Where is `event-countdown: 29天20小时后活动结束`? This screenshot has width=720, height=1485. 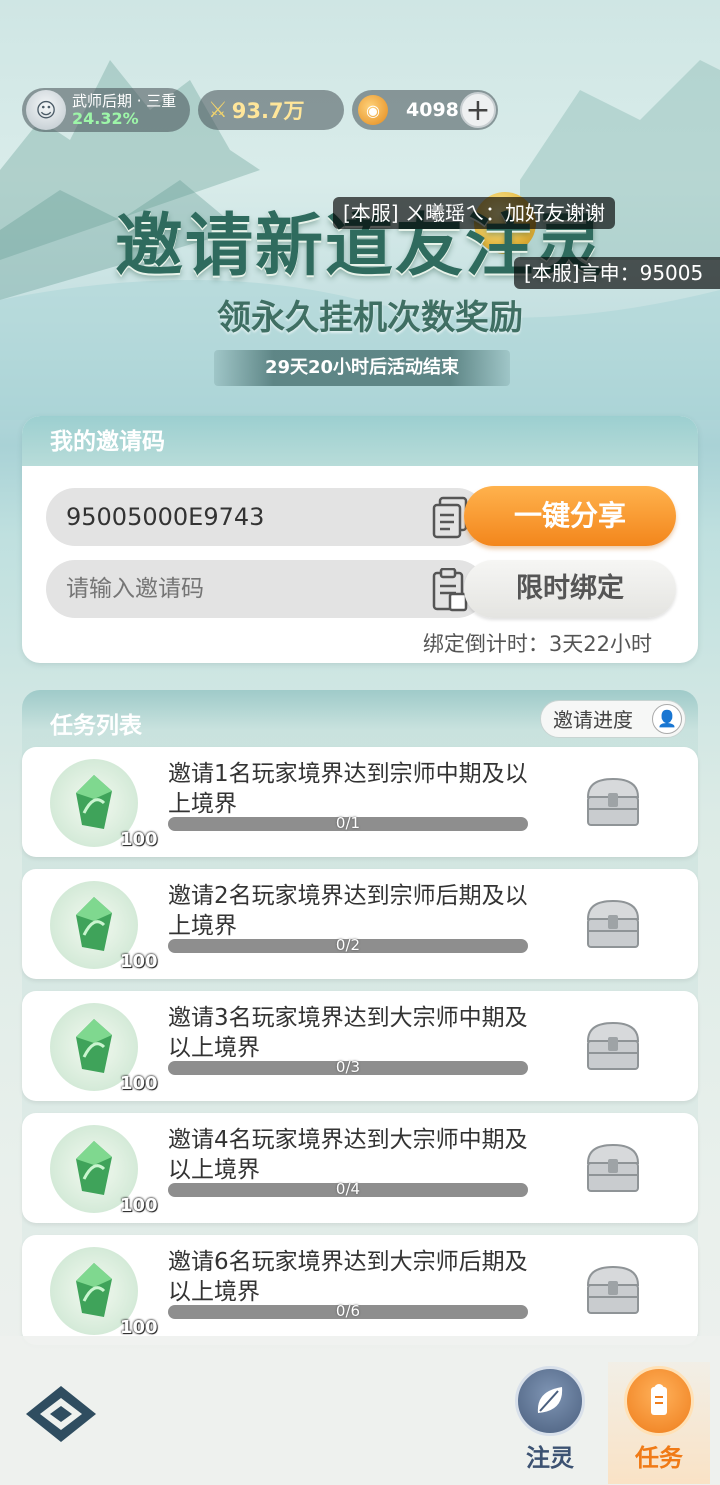 event-countdown: 29天20小时后活动结束 is located at coordinates (362, 368).